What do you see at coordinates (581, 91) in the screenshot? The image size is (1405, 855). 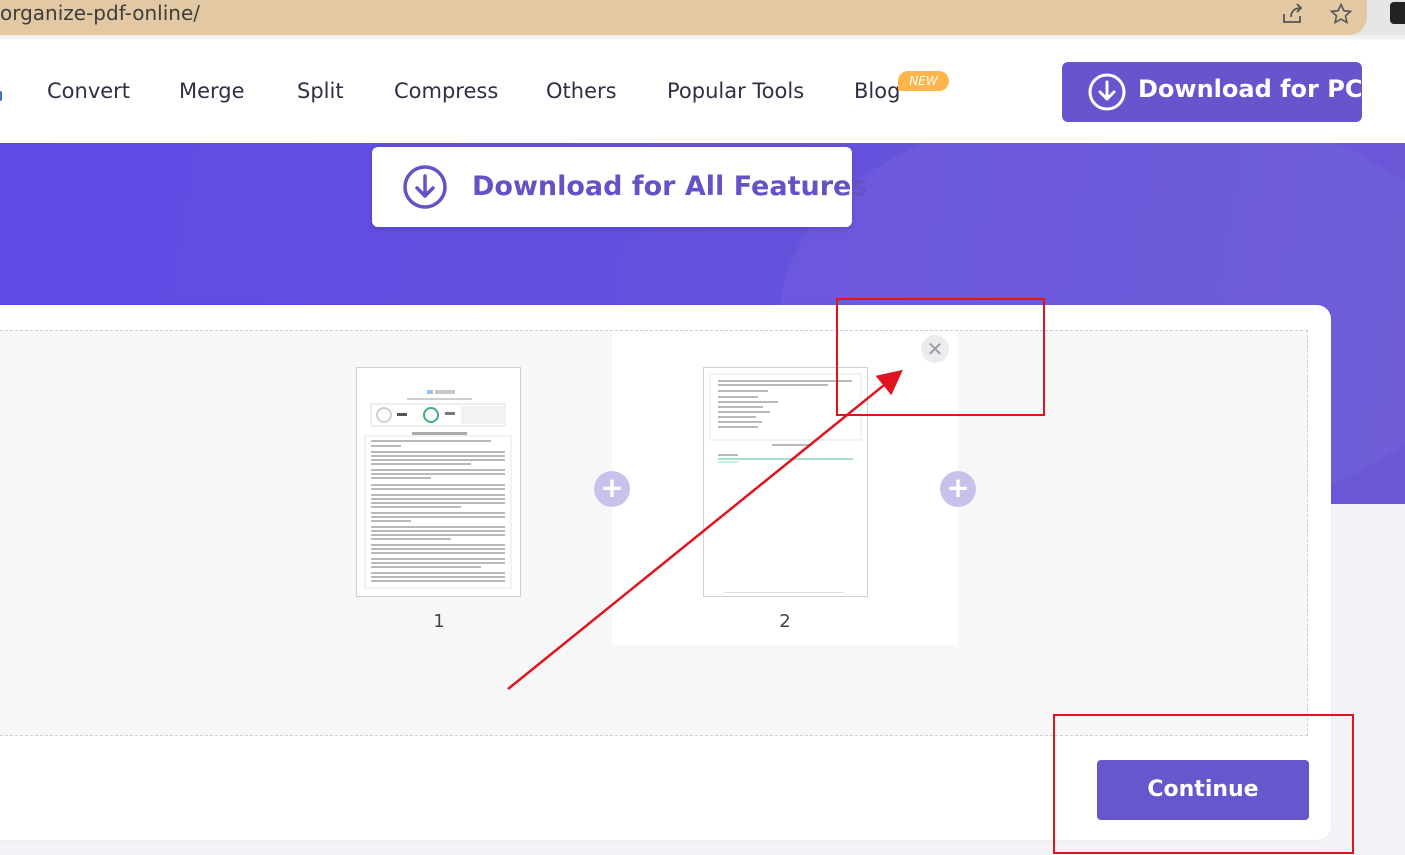 I see `nav-others: Others` at bounding box center [581, 91].